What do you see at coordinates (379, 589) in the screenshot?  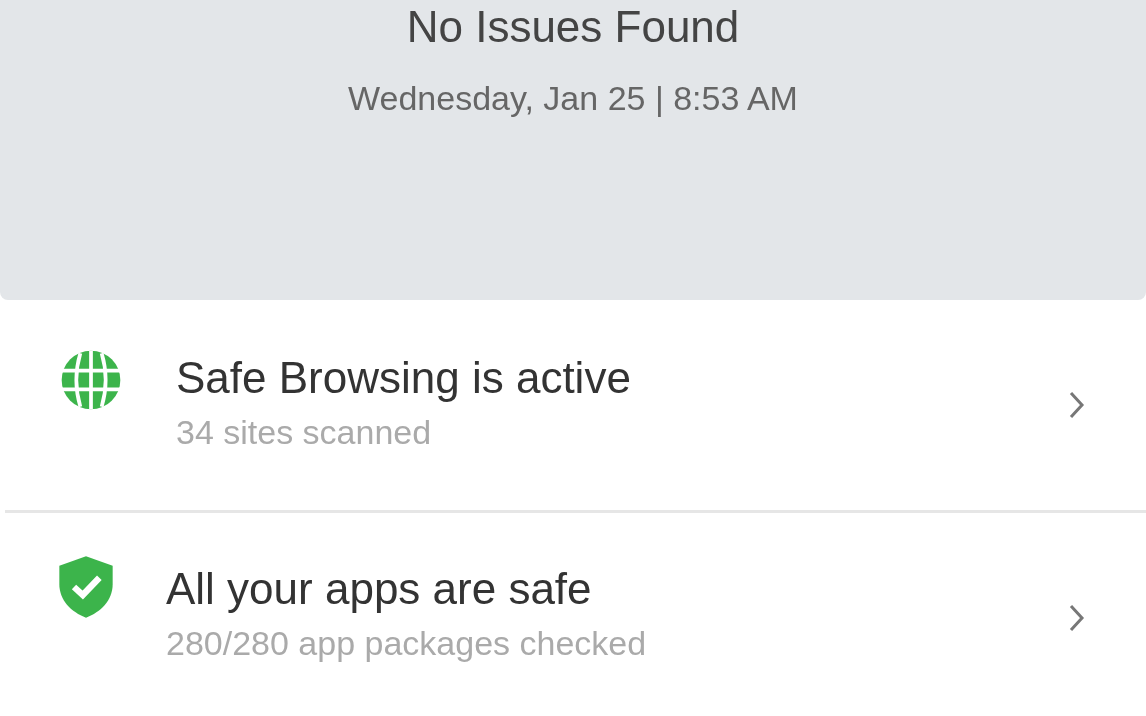 I see `row-title: All your apps are safe` at bounding box center [379, 589].